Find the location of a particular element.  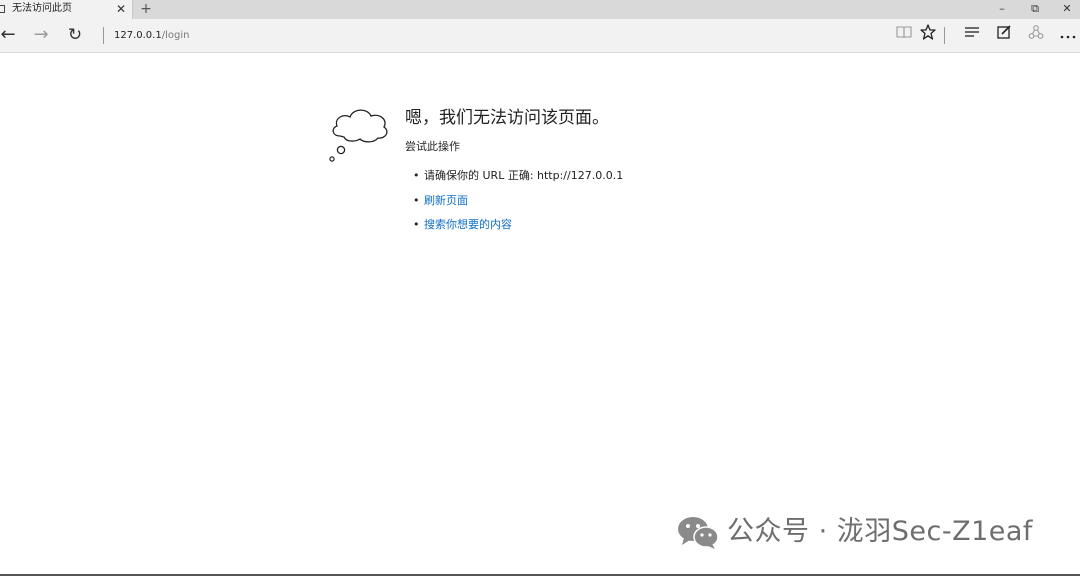

address-host: 127.0.0.1 is located at coordinates (138, 35).